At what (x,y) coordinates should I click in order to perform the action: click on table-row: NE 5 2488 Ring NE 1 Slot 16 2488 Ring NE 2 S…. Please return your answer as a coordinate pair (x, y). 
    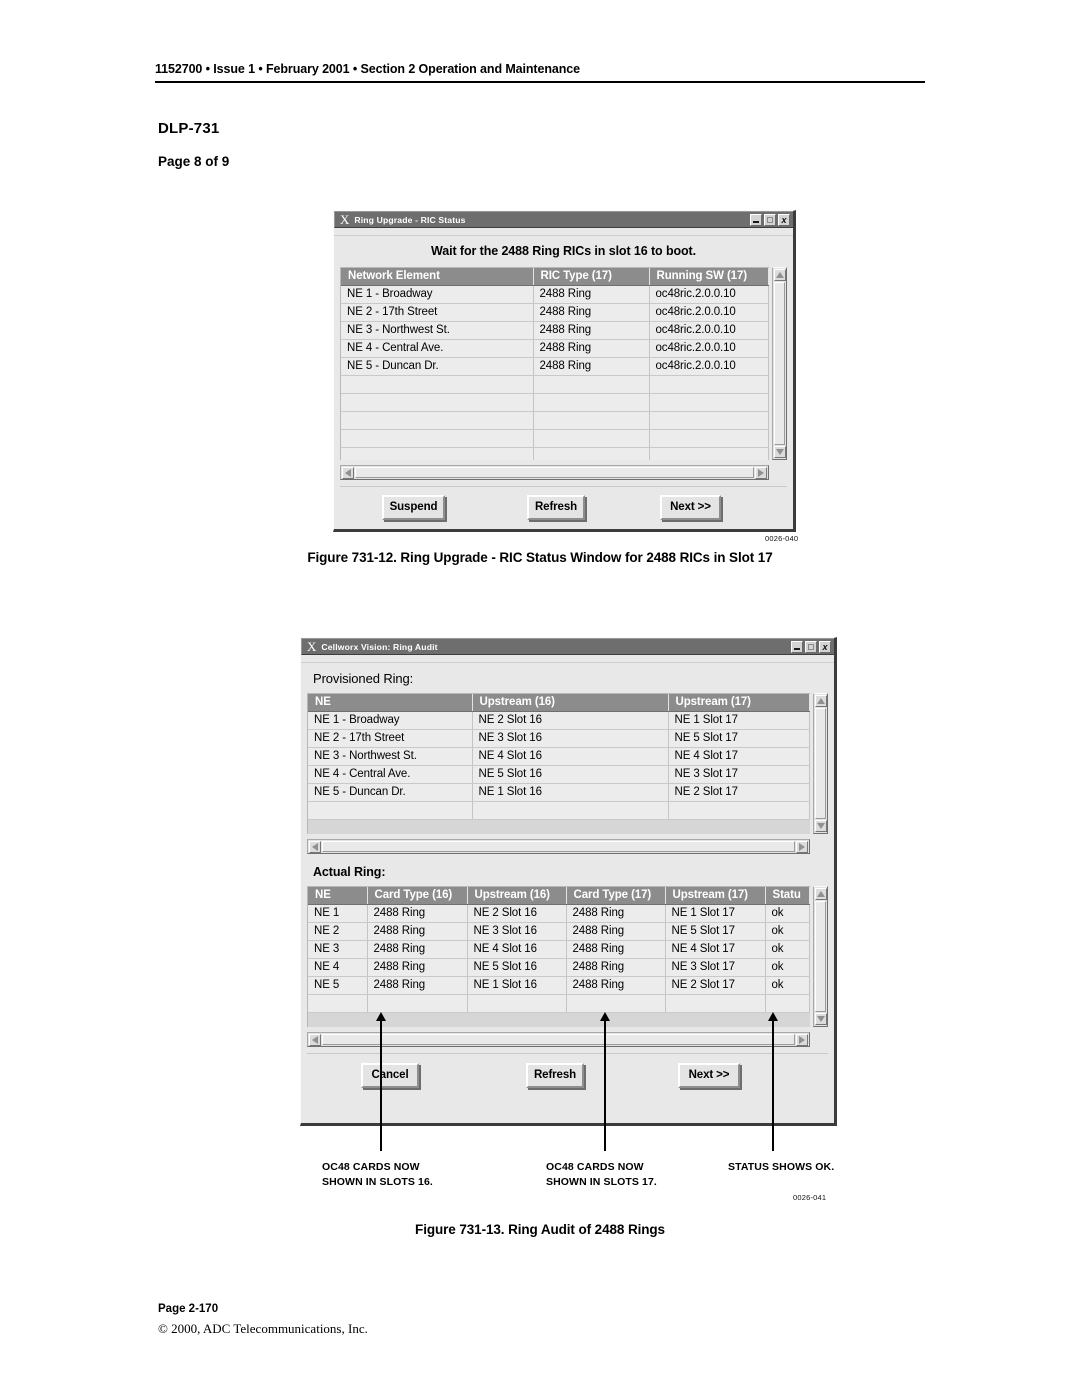
    Looking at the image, I should click on (559, 985).